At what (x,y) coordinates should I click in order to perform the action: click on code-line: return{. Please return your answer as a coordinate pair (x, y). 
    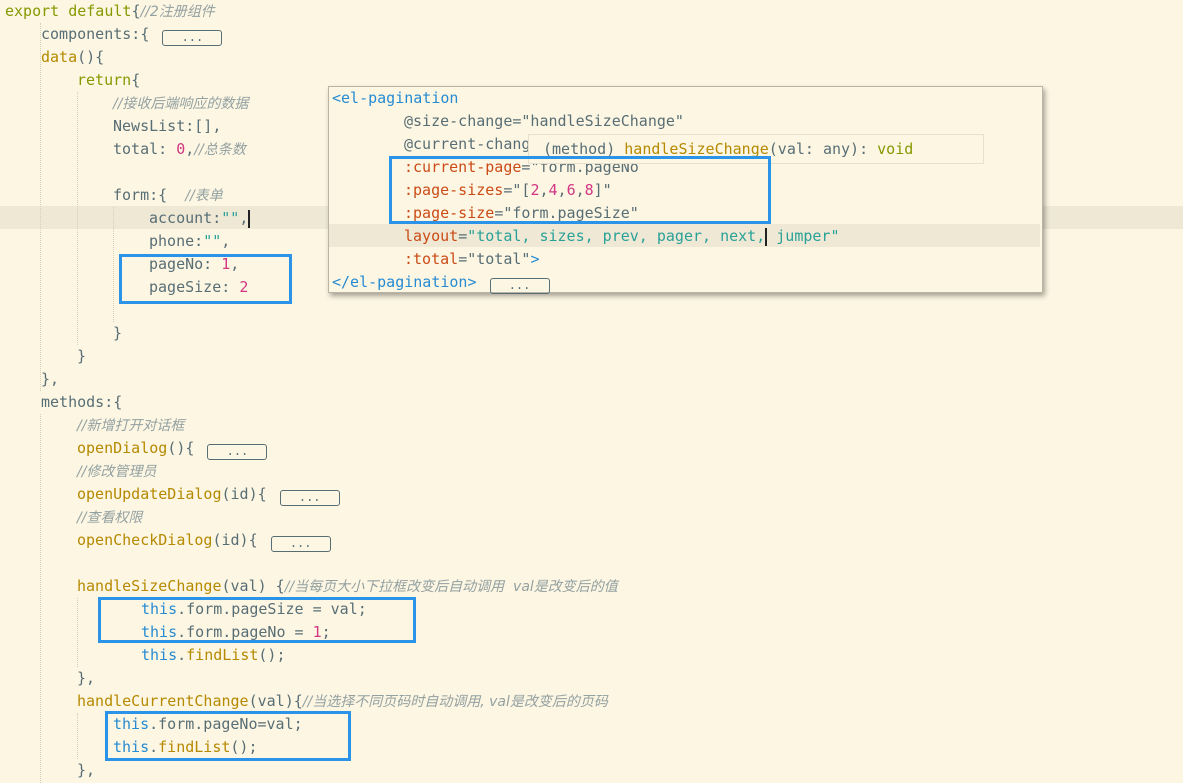
    Looking at the image, I should click on (109, 80).